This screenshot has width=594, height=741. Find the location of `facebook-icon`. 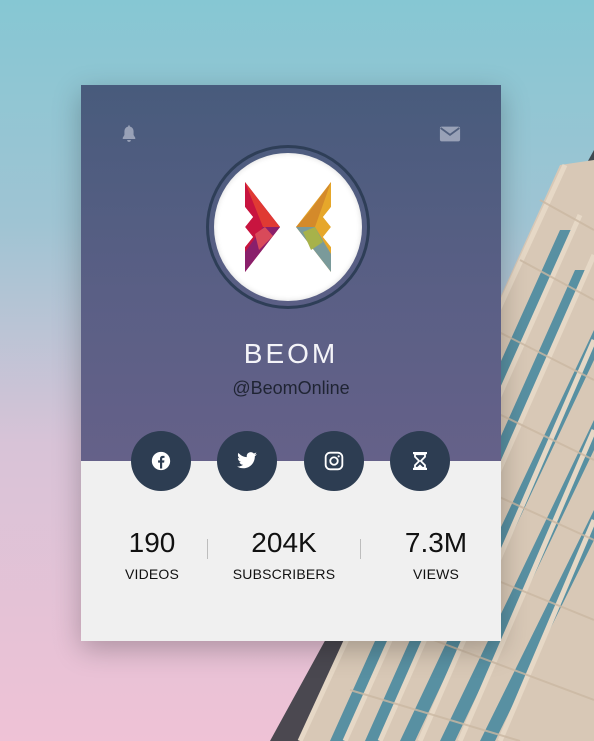

facebook-icon is located at coordinates (161, 461).